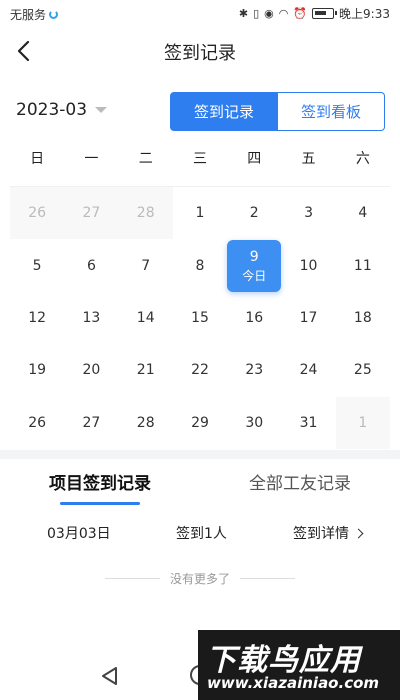  Describe the element at coordinates (101, 110) in the screenshot. I see `caret-down-icon` at that location.